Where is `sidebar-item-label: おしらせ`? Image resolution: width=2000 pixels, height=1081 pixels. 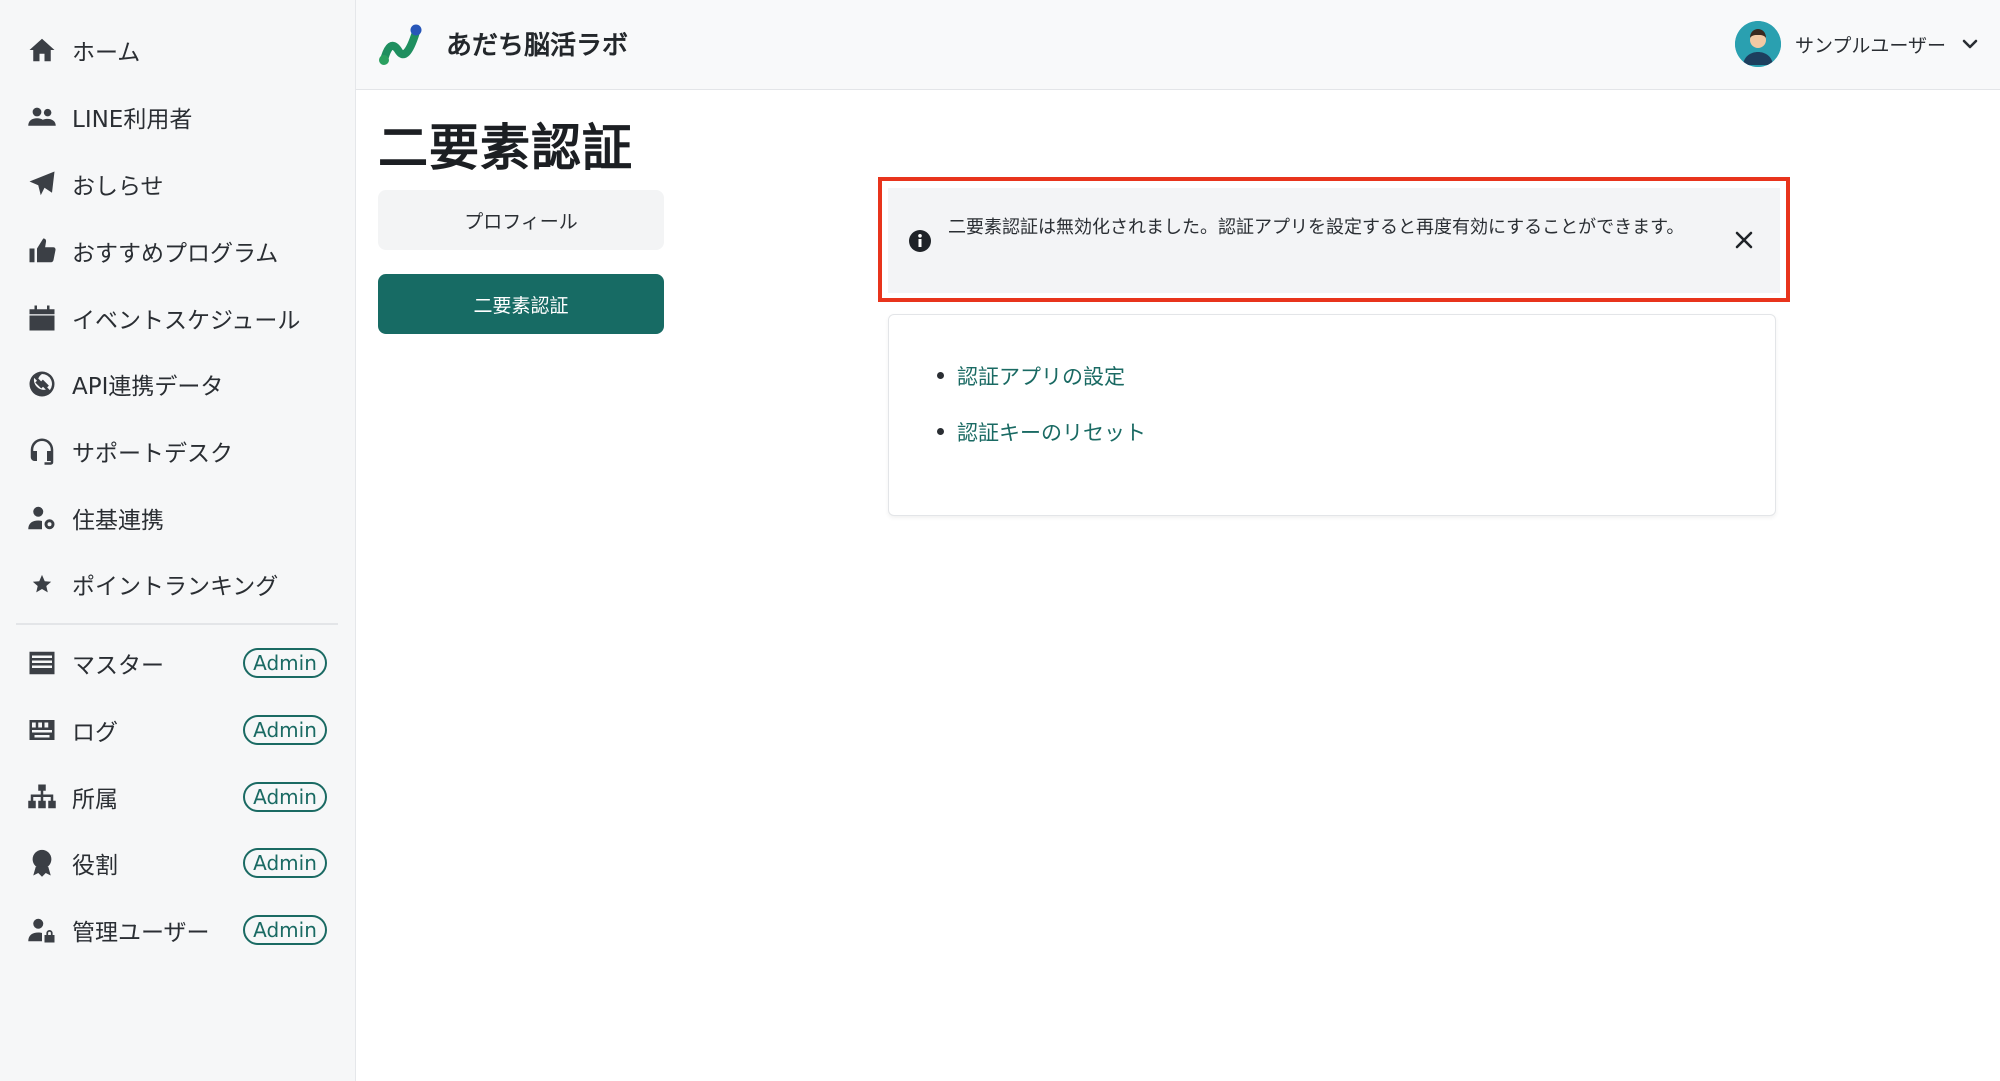
sidebar-item-label: おしらせ is located at coordinates (118, 187).